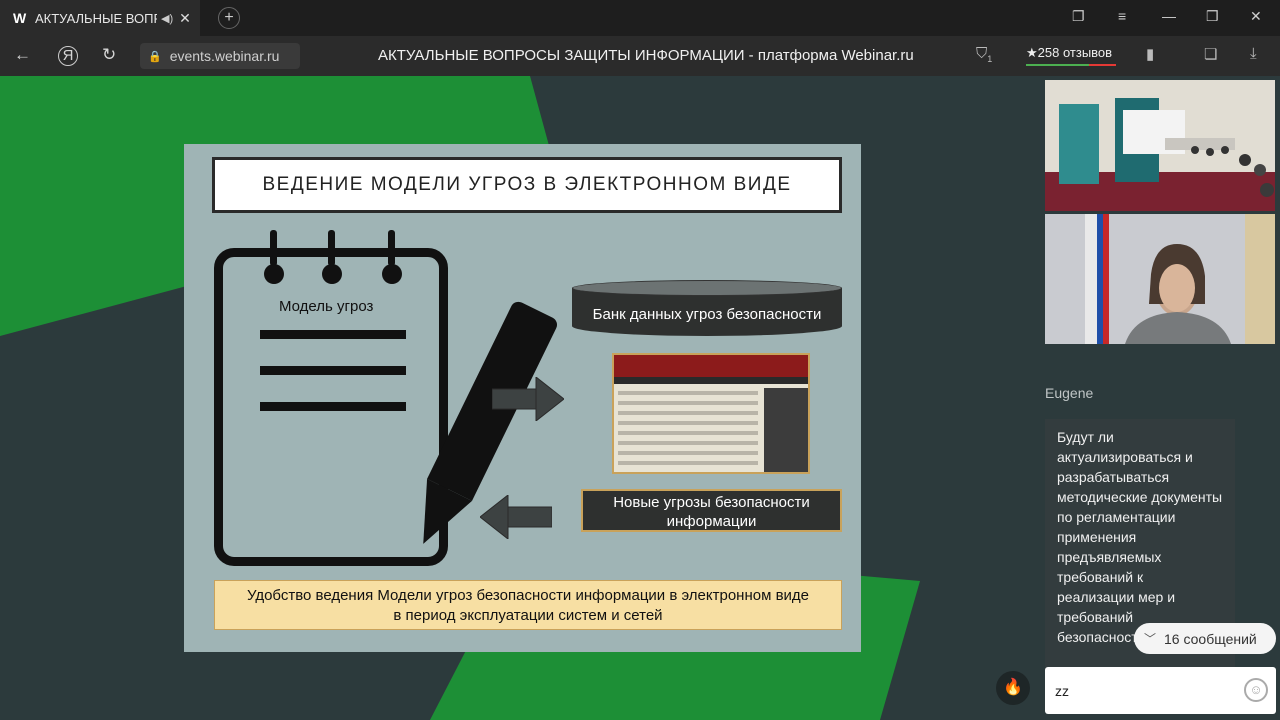  I want to click on menu-icon: ≡, so click(1122, 16).